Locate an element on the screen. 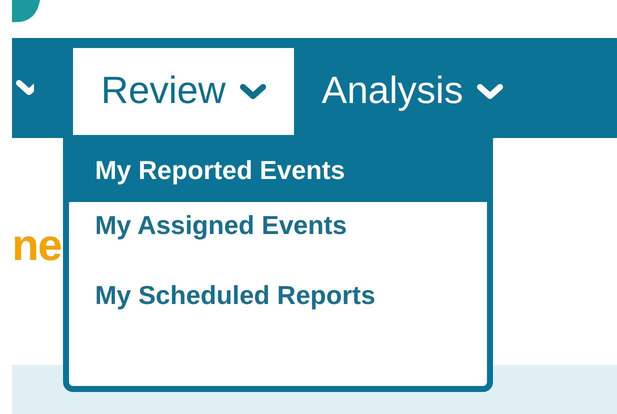 The width and height of the screenshot is (617, 414). menu-item: My Reported Events is located at coordinates (278, 170).